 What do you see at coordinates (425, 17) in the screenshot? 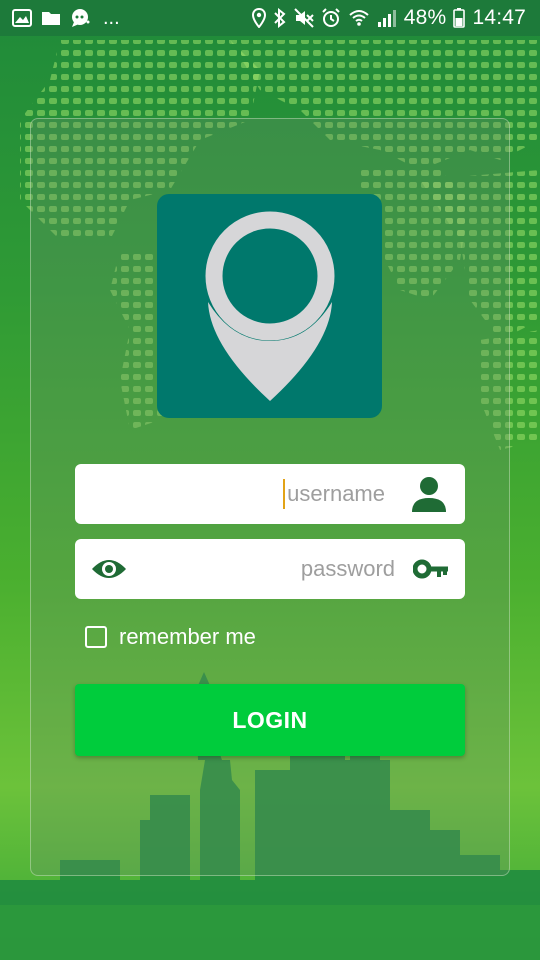
I see `battery-percent: 48%` at bounding box center [425, 17].